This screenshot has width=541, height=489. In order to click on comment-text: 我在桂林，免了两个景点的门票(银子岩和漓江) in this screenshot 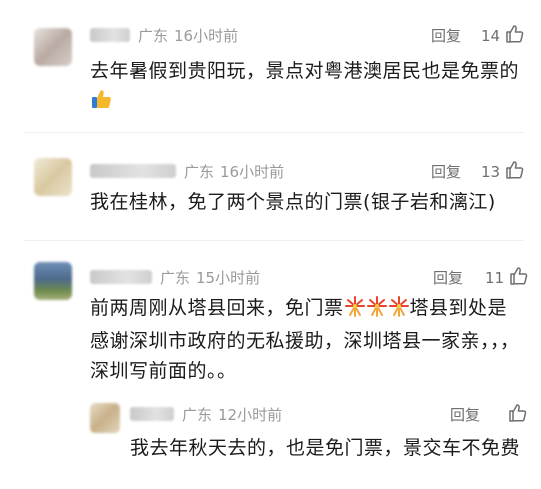, I will do `click(293, 202)`.